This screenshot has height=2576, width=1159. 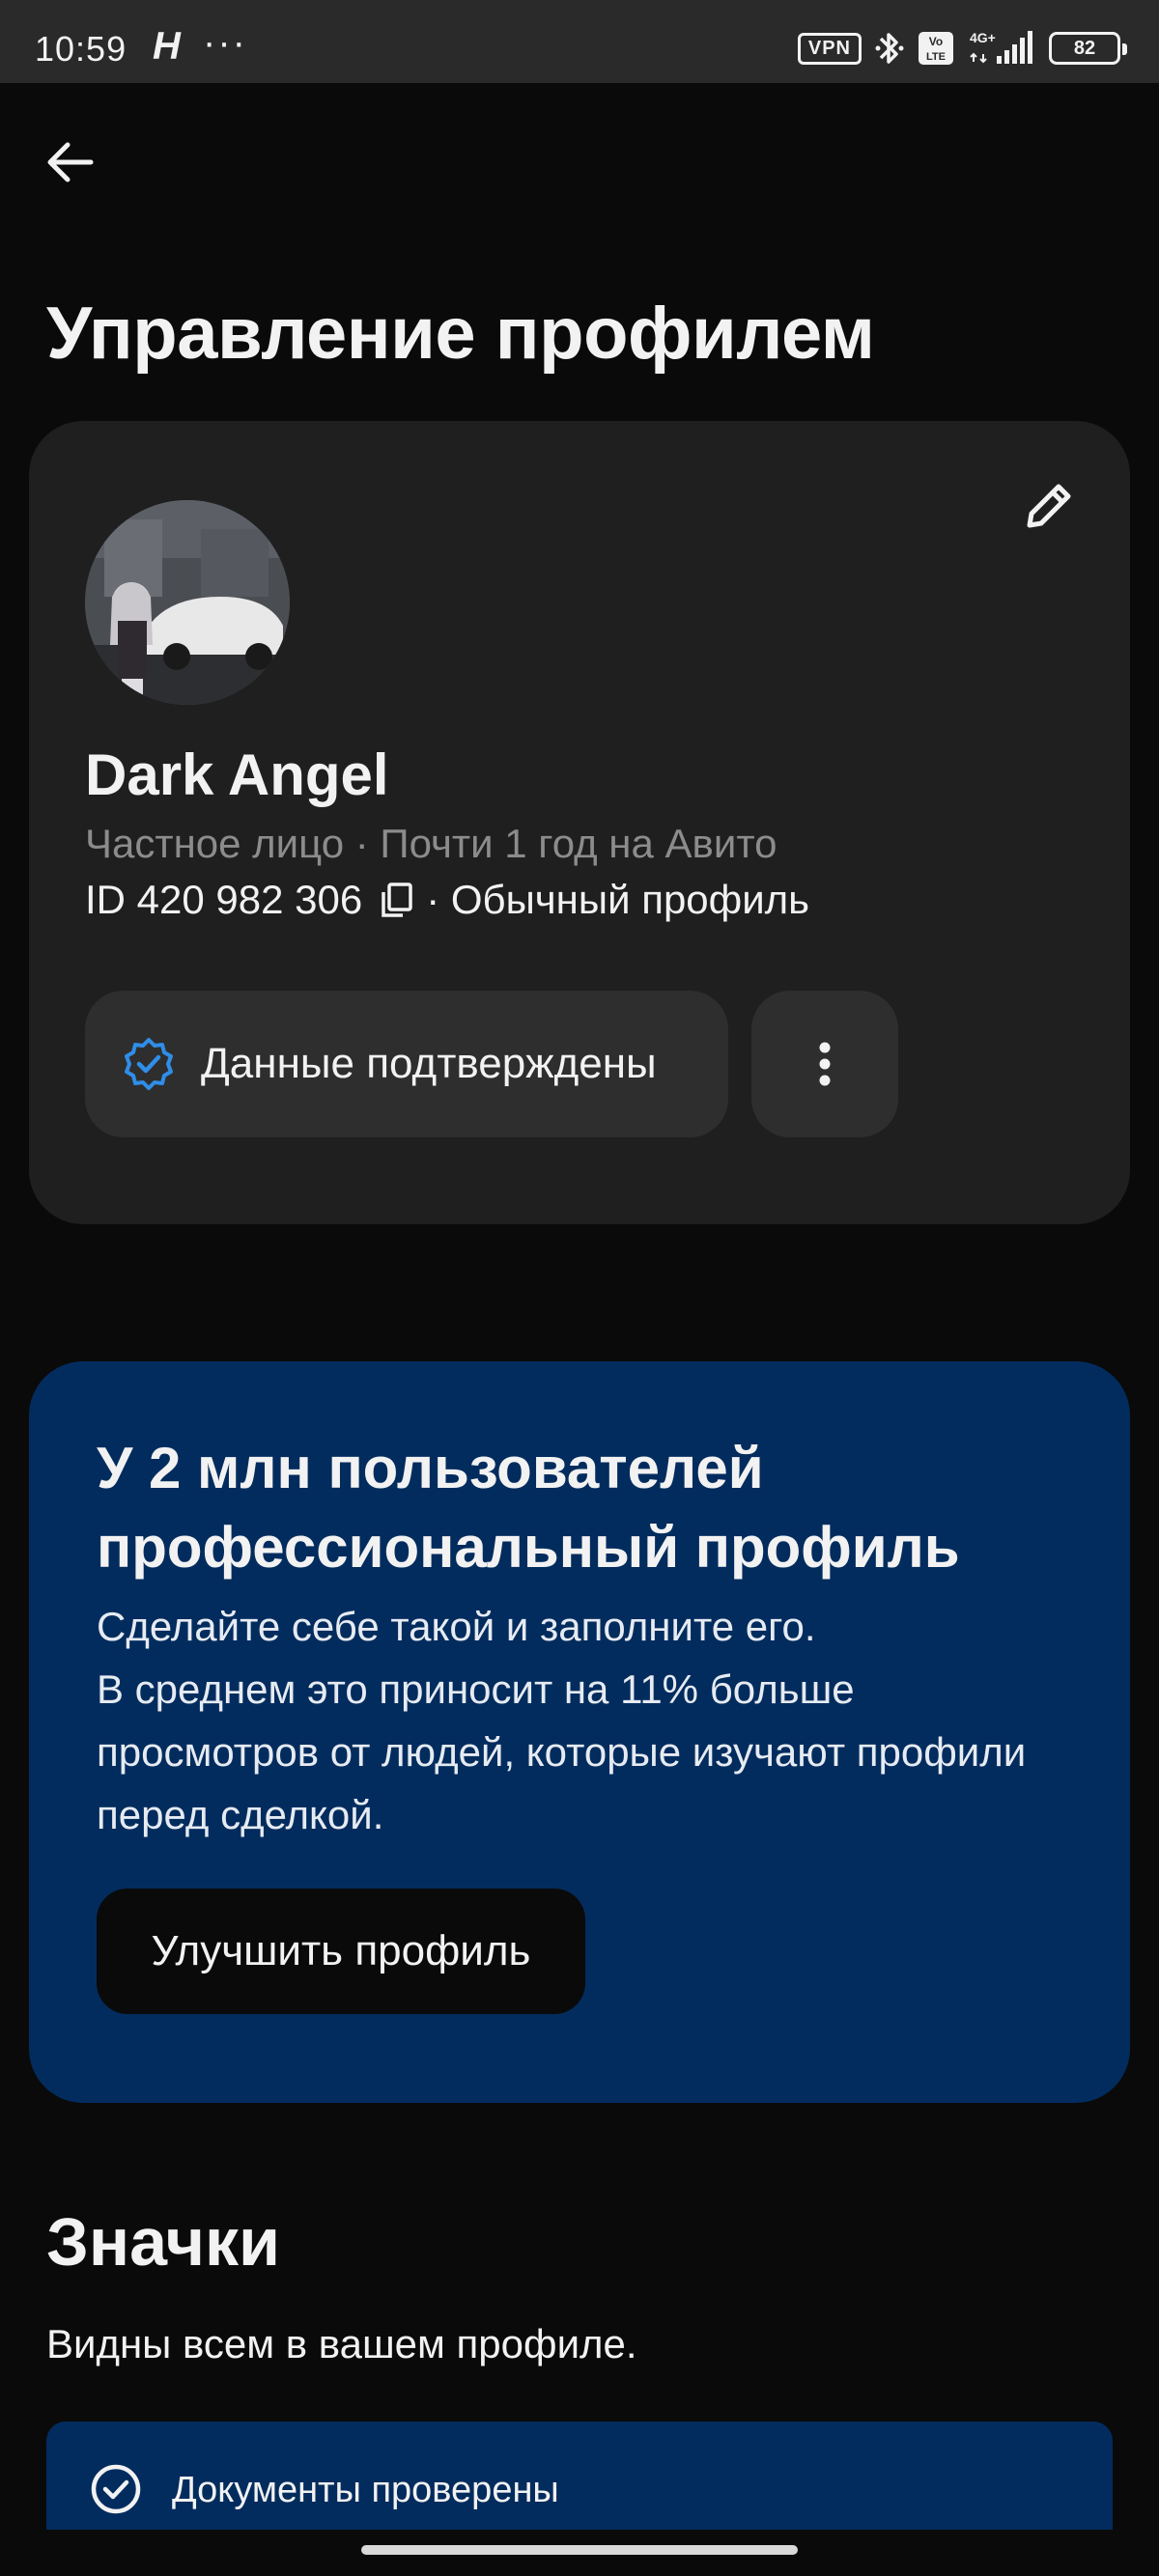 I want to click on verified-badge-icon, so click(x=149, y=1064).